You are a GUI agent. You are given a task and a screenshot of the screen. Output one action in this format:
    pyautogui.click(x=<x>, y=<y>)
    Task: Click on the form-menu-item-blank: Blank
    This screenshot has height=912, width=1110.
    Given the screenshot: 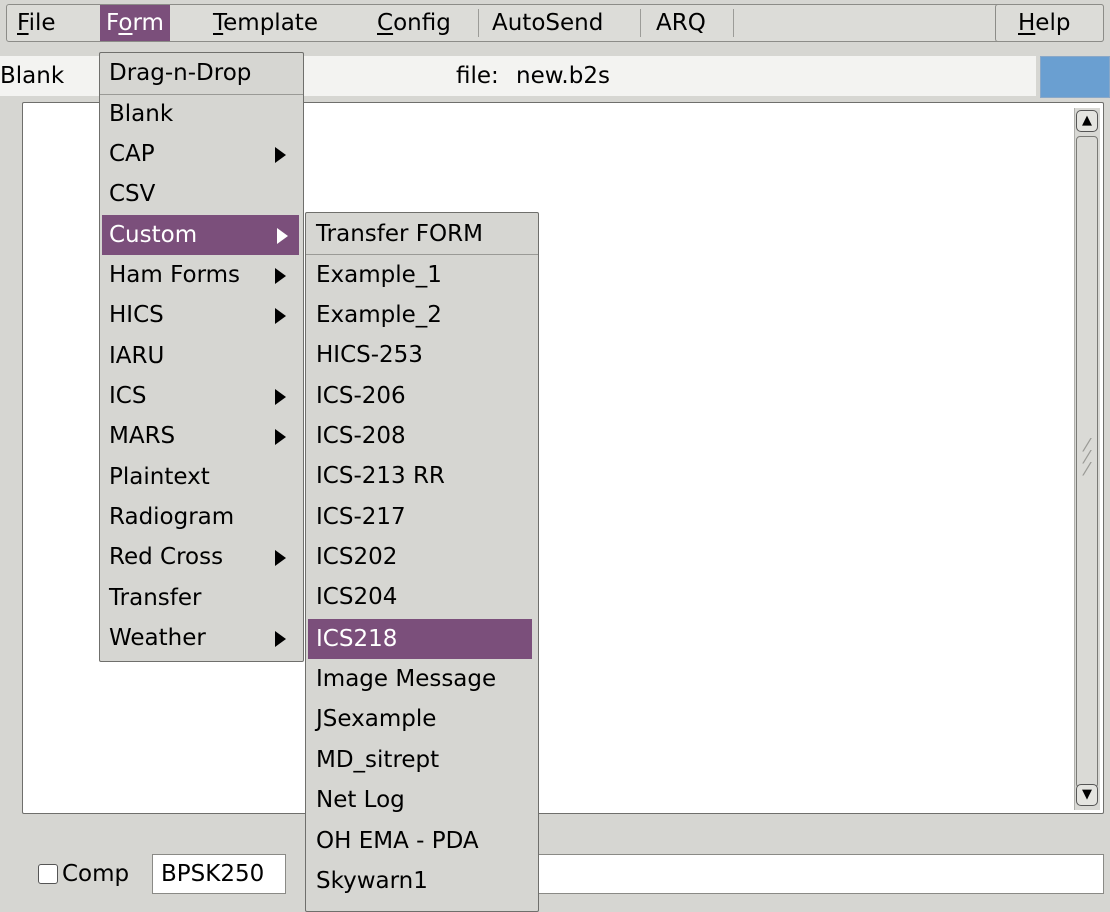 What is the action you would take?
    pyautogui.click(x=200, y=114)
    